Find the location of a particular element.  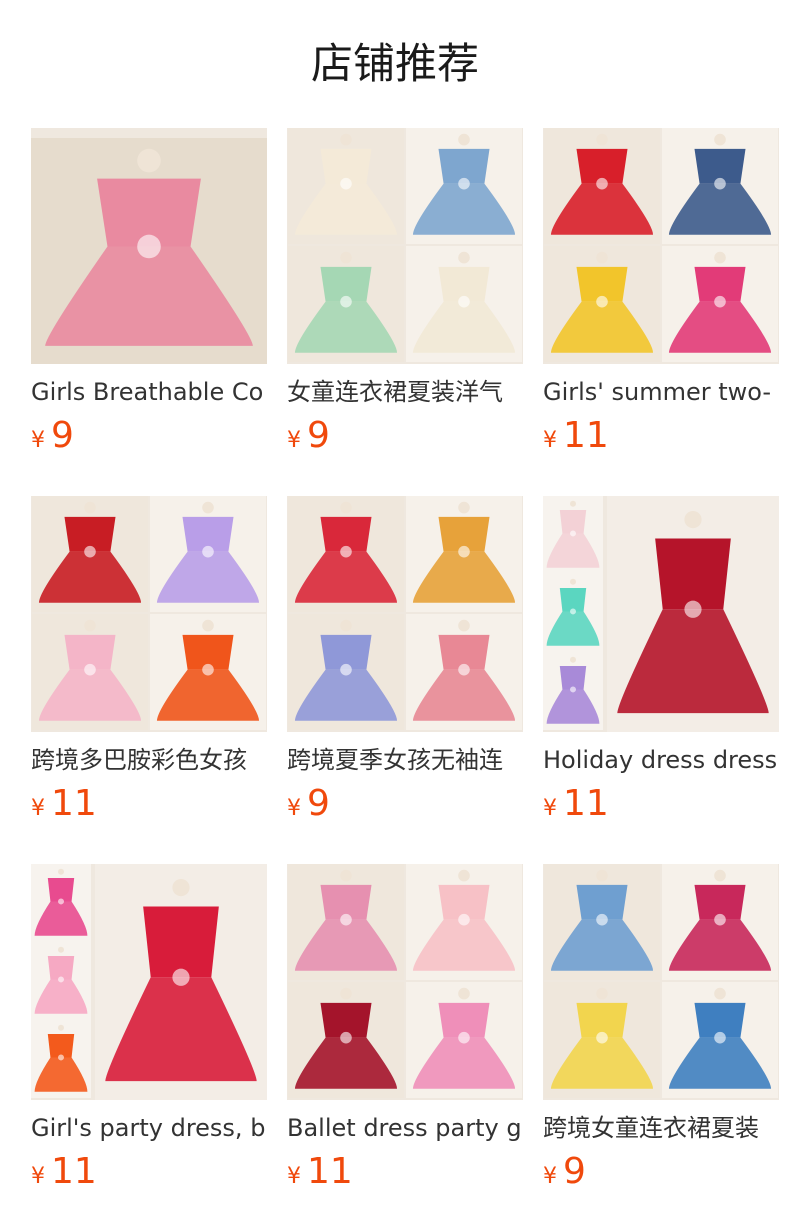

product-card: Girls' summer two- ¥11 is located at coordinates (661, 293).